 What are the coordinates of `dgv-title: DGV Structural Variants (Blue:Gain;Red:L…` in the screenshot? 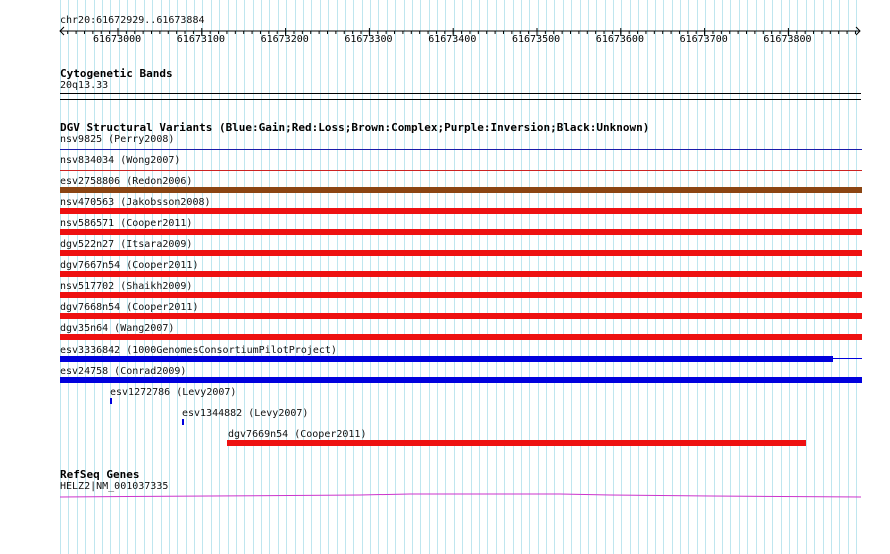 It's located at (355, 127).